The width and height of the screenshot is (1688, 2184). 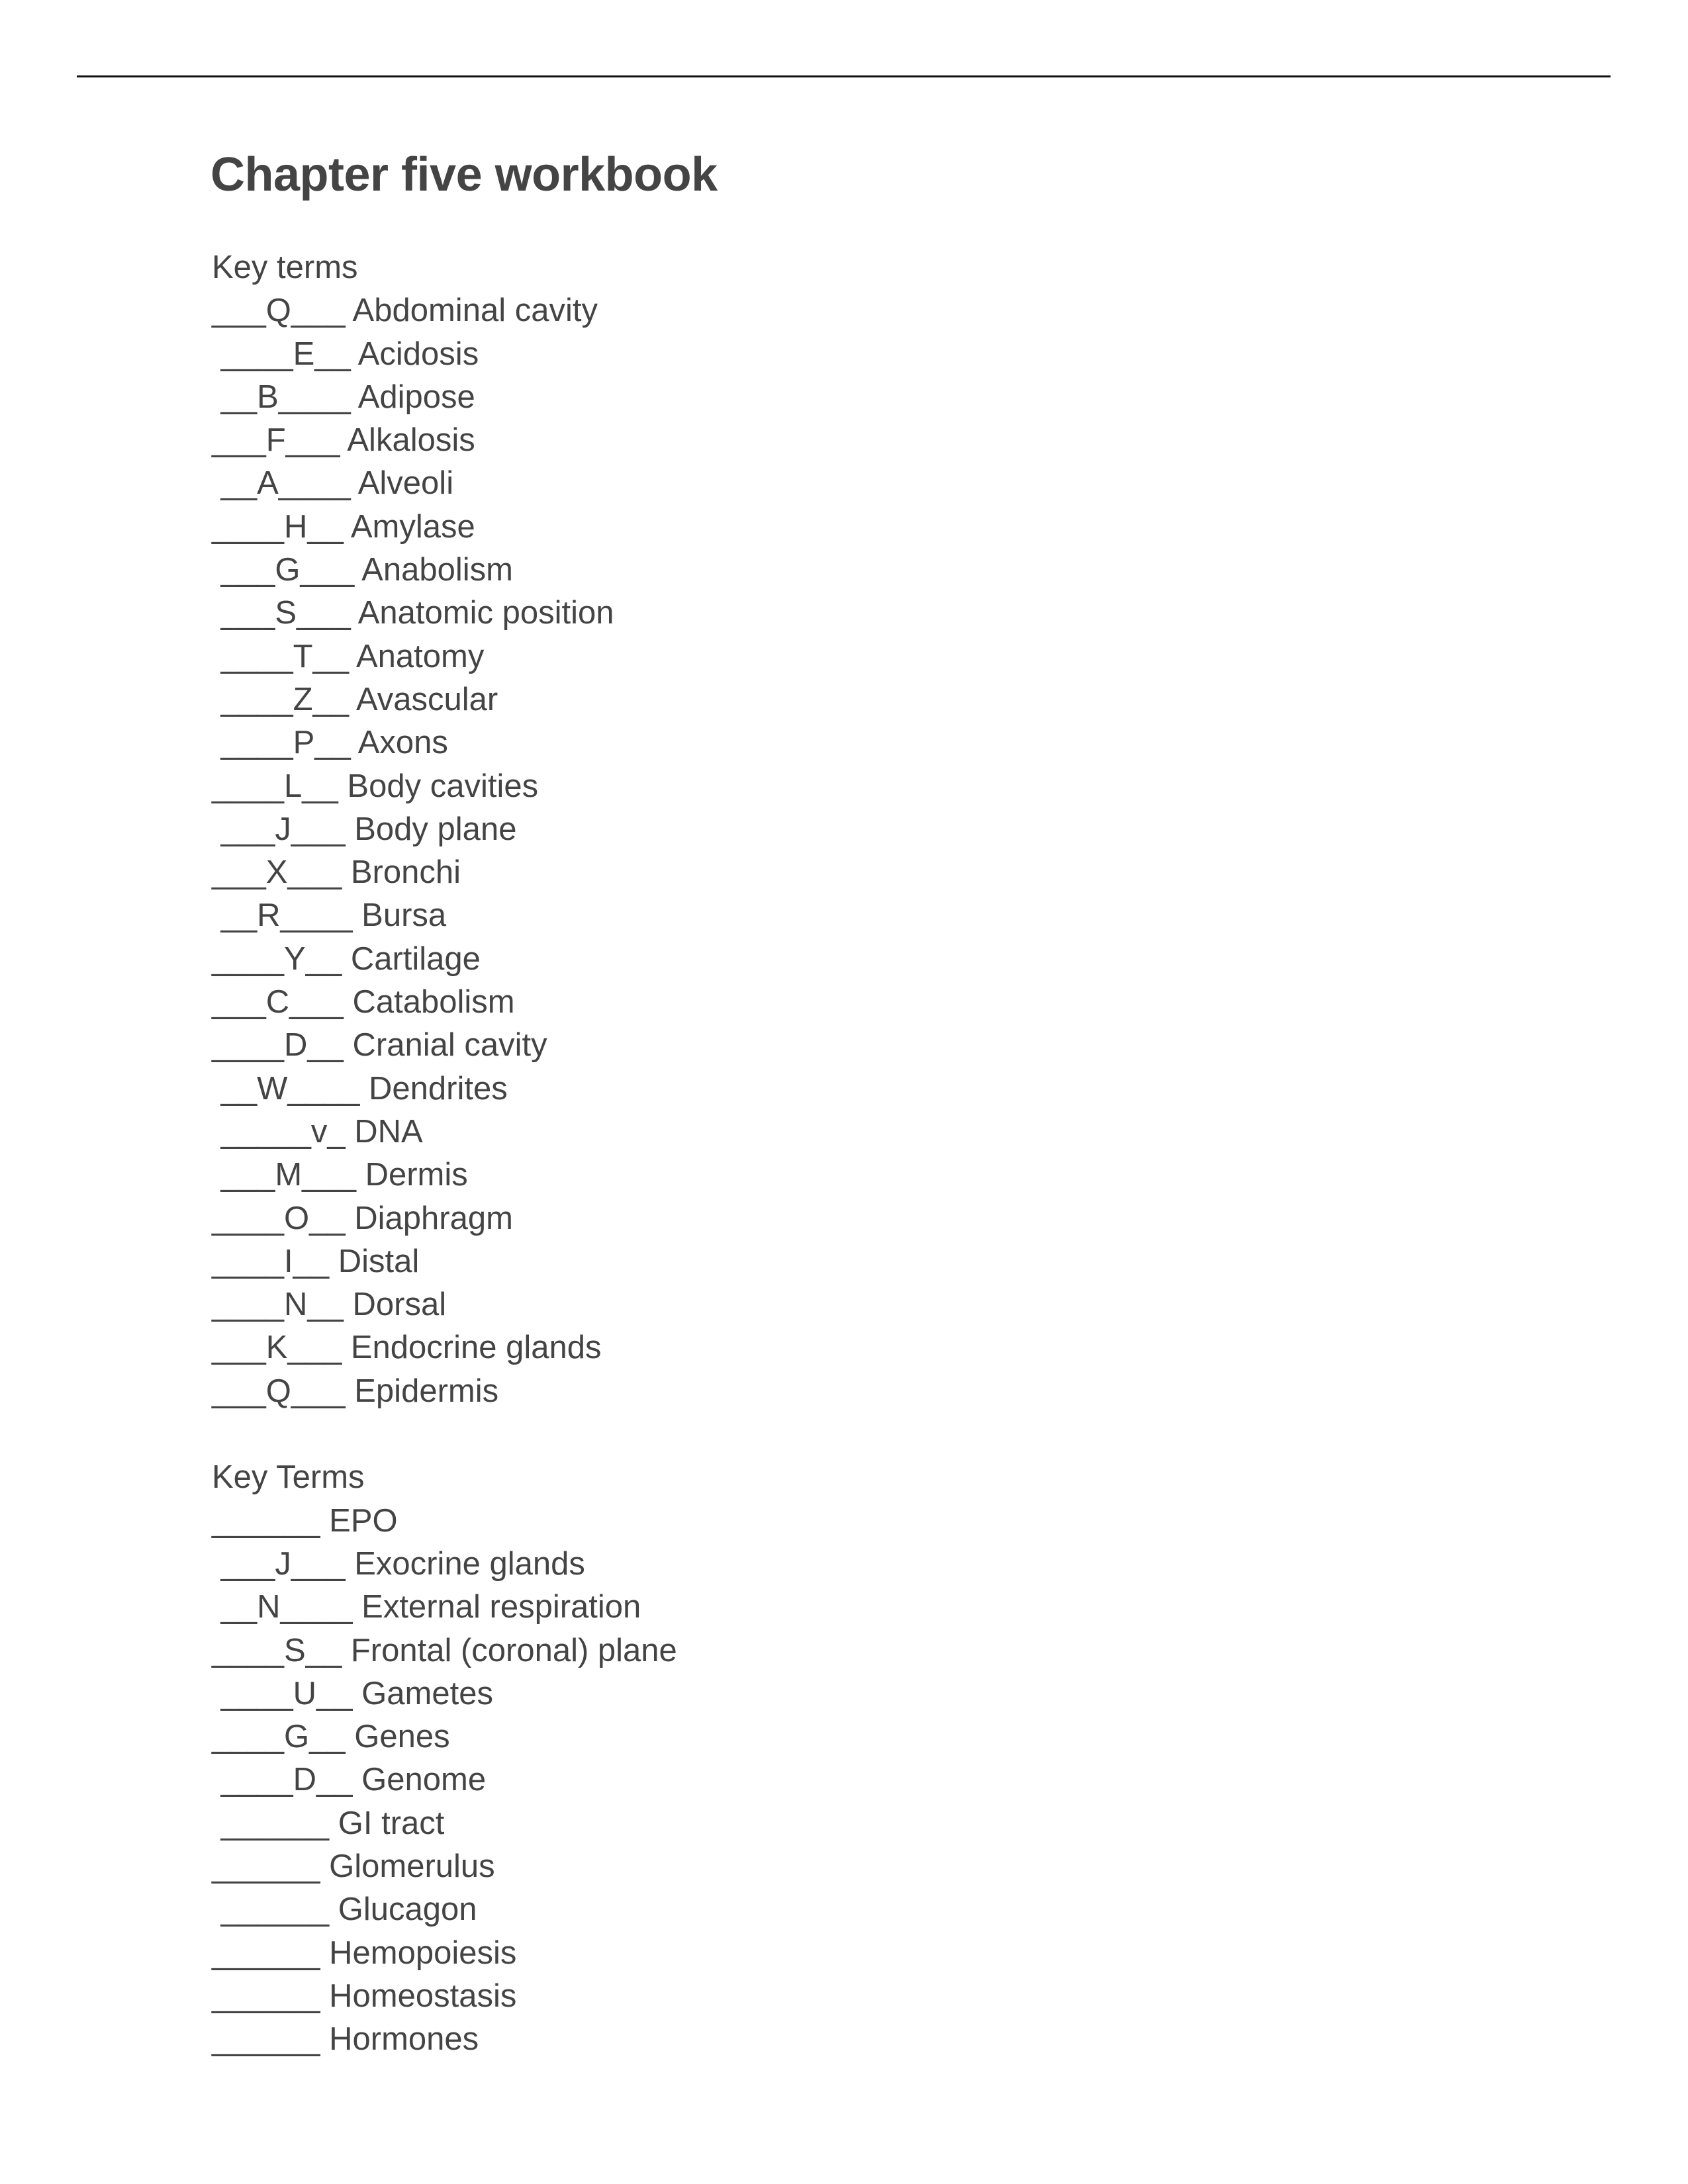 What do you see at coordinates (444, 1045) in the screenshot?
I see `term-row: ____D__ Cranial cavity` at bounding box center [444, 1045].